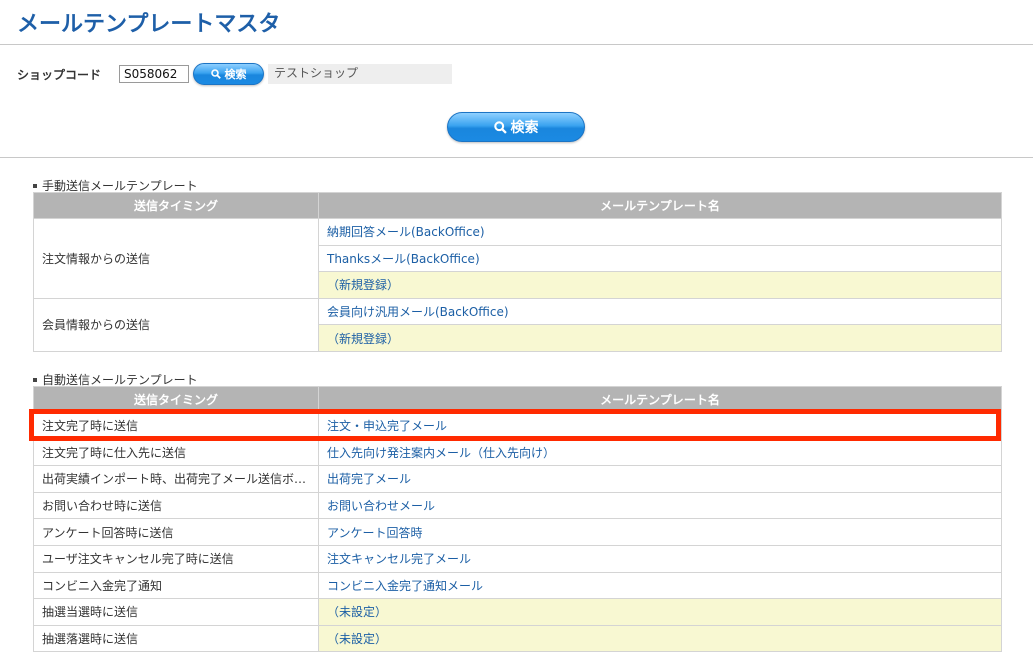 The image size is (1033, 671). What do you see at coordinates (176, 324) in the screenshot?
I see `timing-cell: 会員情報からの送信` at bounding box center [176, 324].